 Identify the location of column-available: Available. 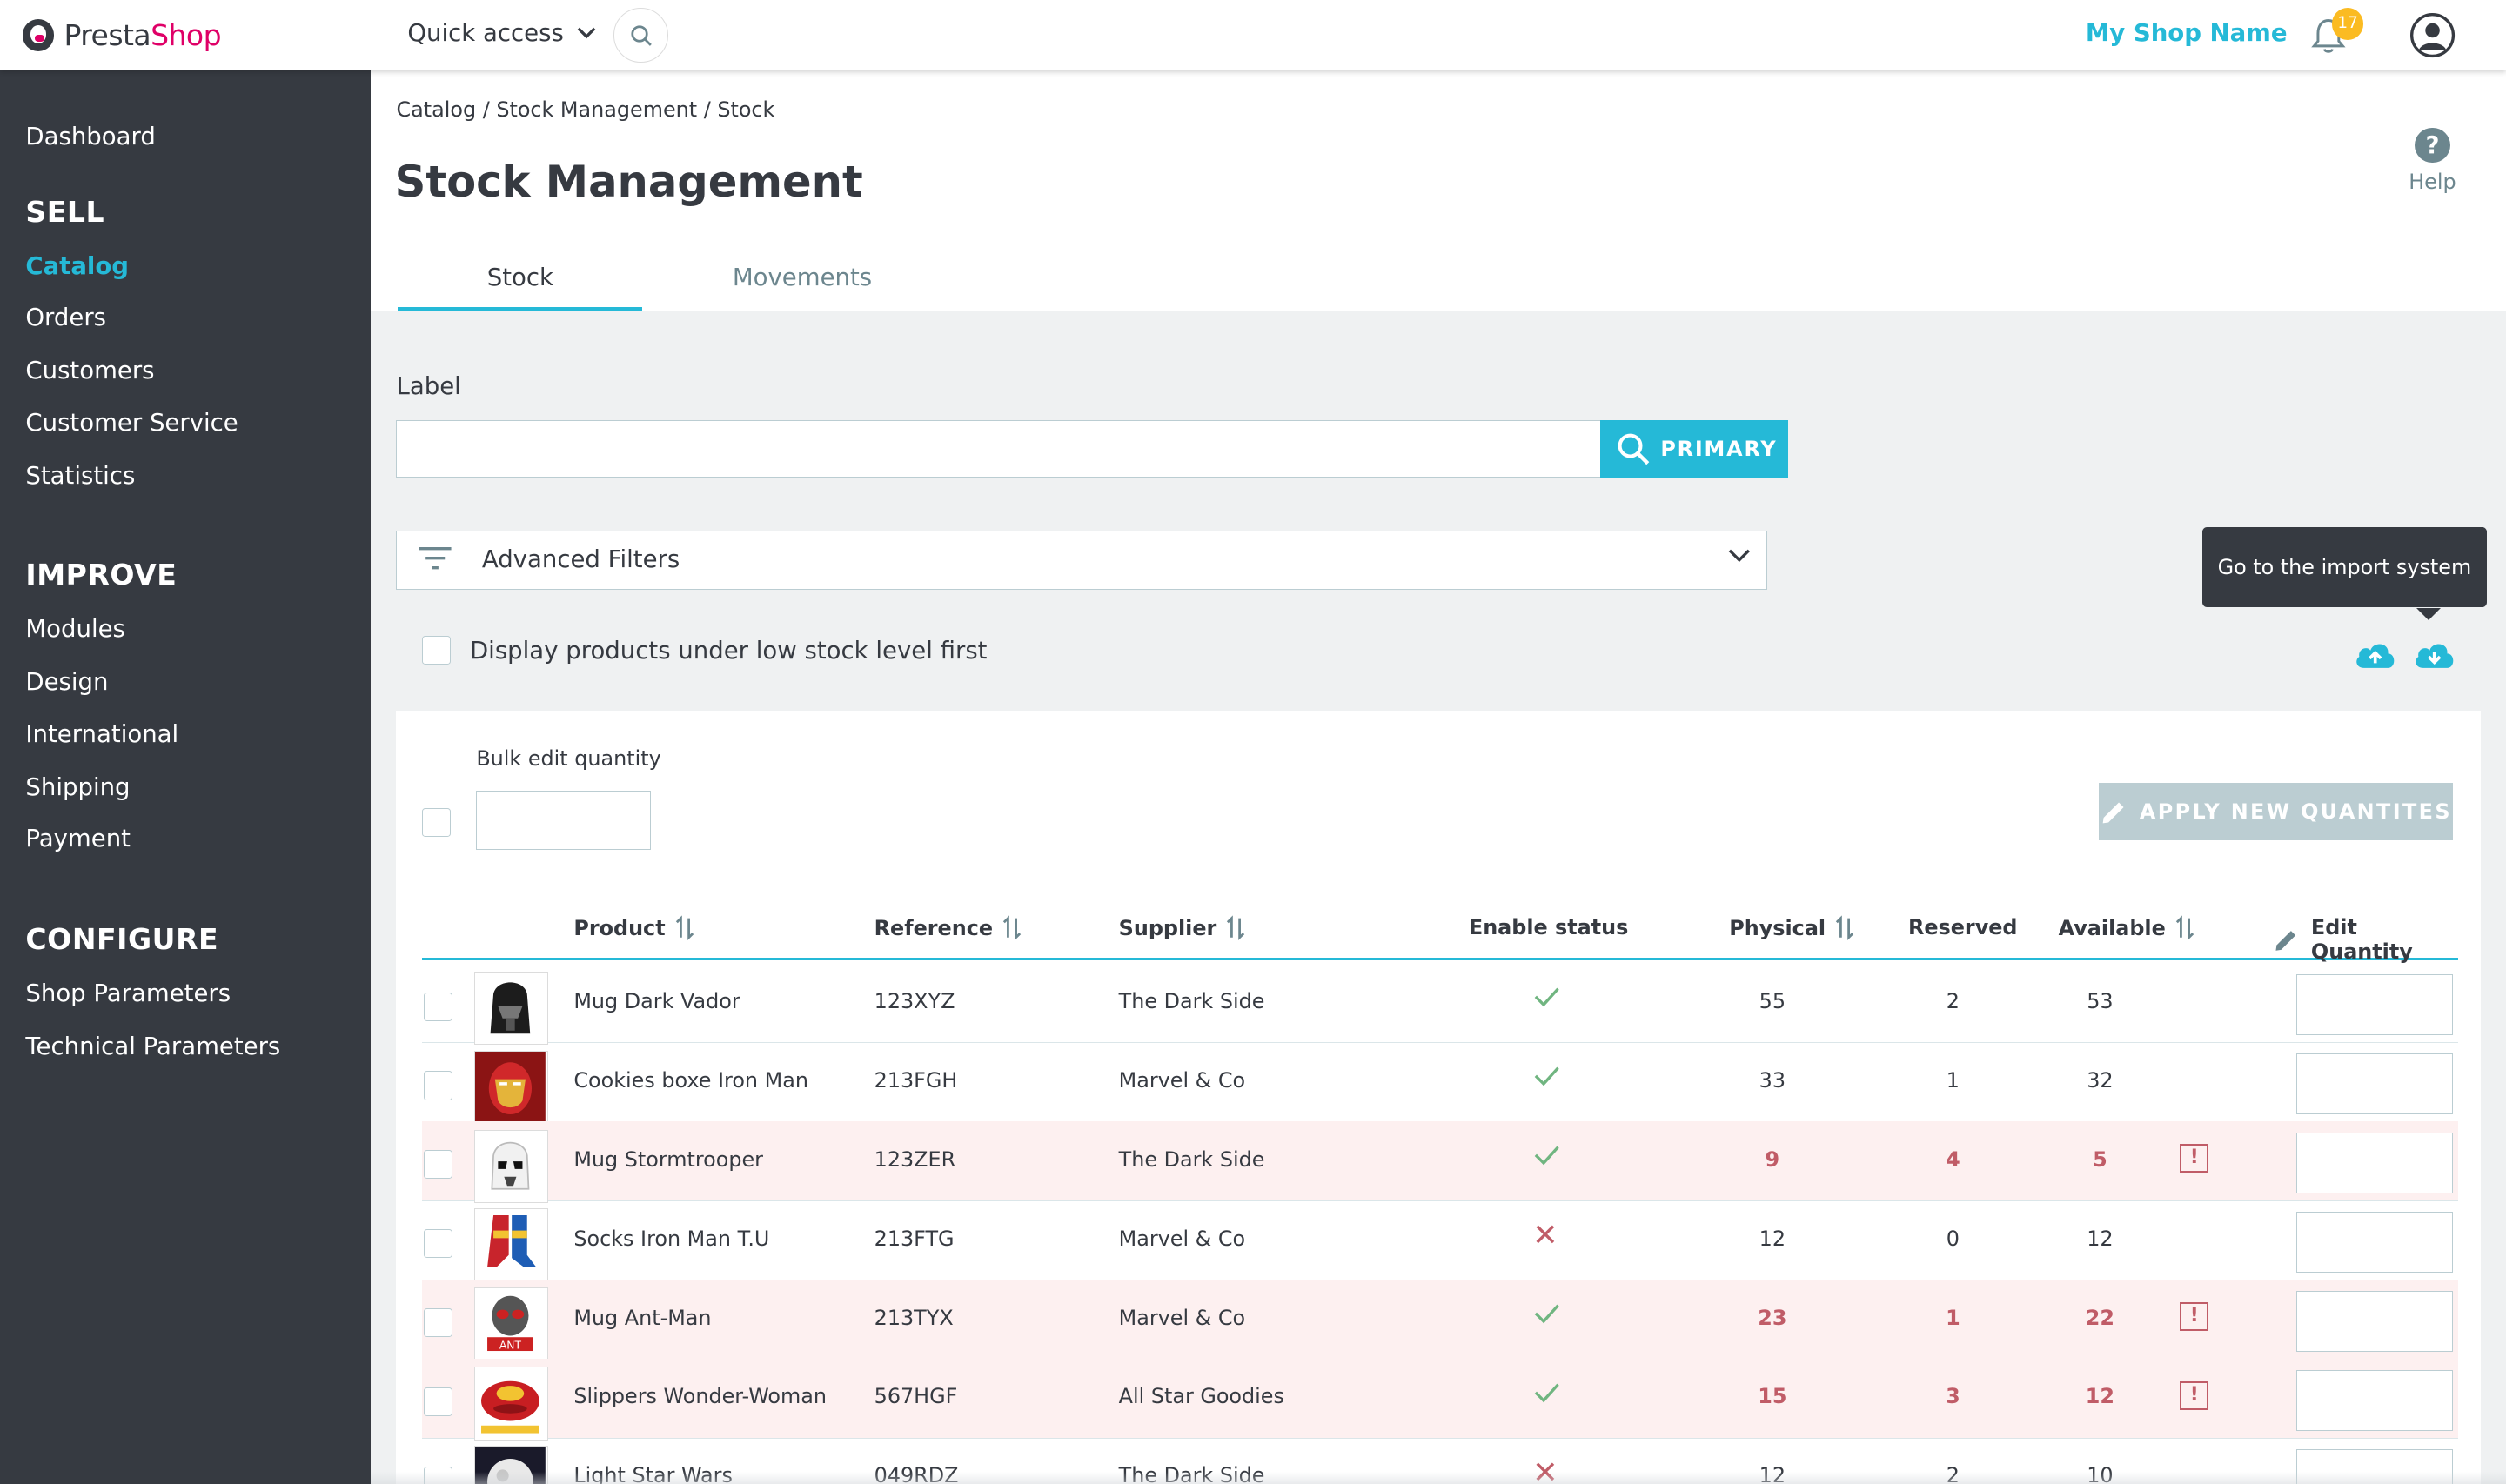
(2126, 928).